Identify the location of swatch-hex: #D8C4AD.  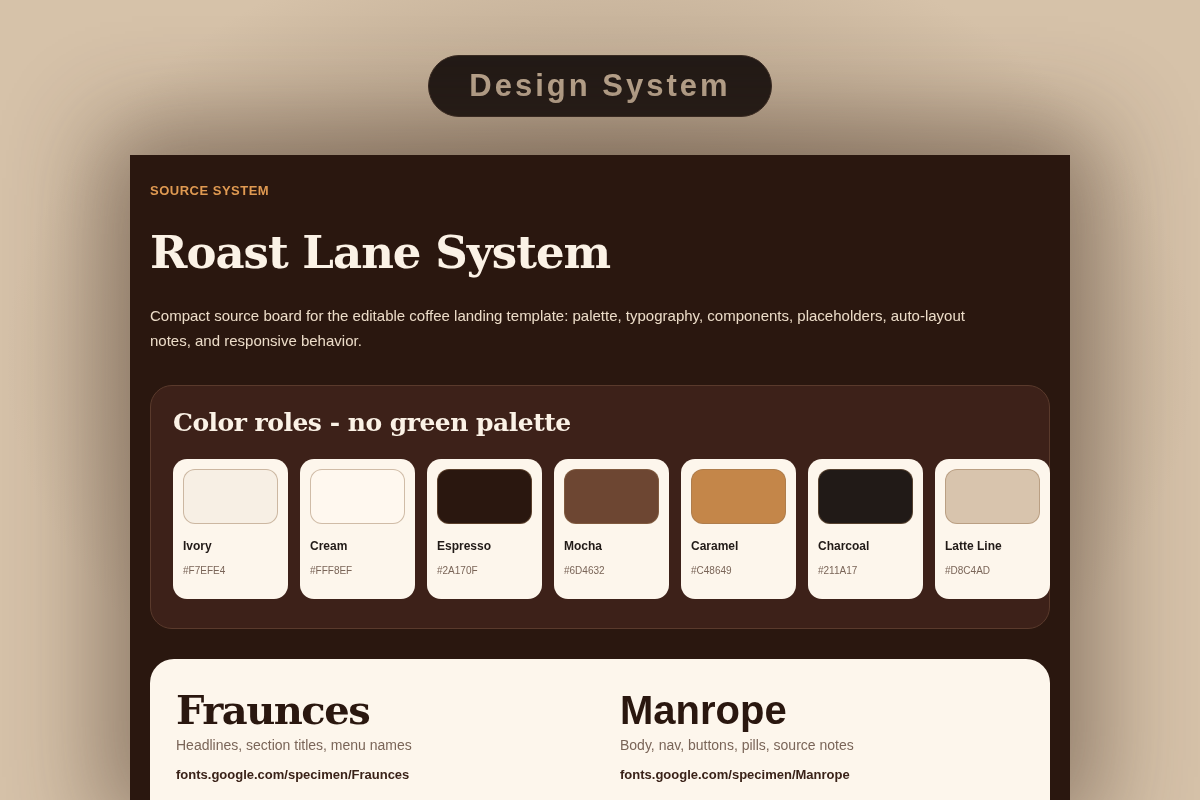
(968, 570).